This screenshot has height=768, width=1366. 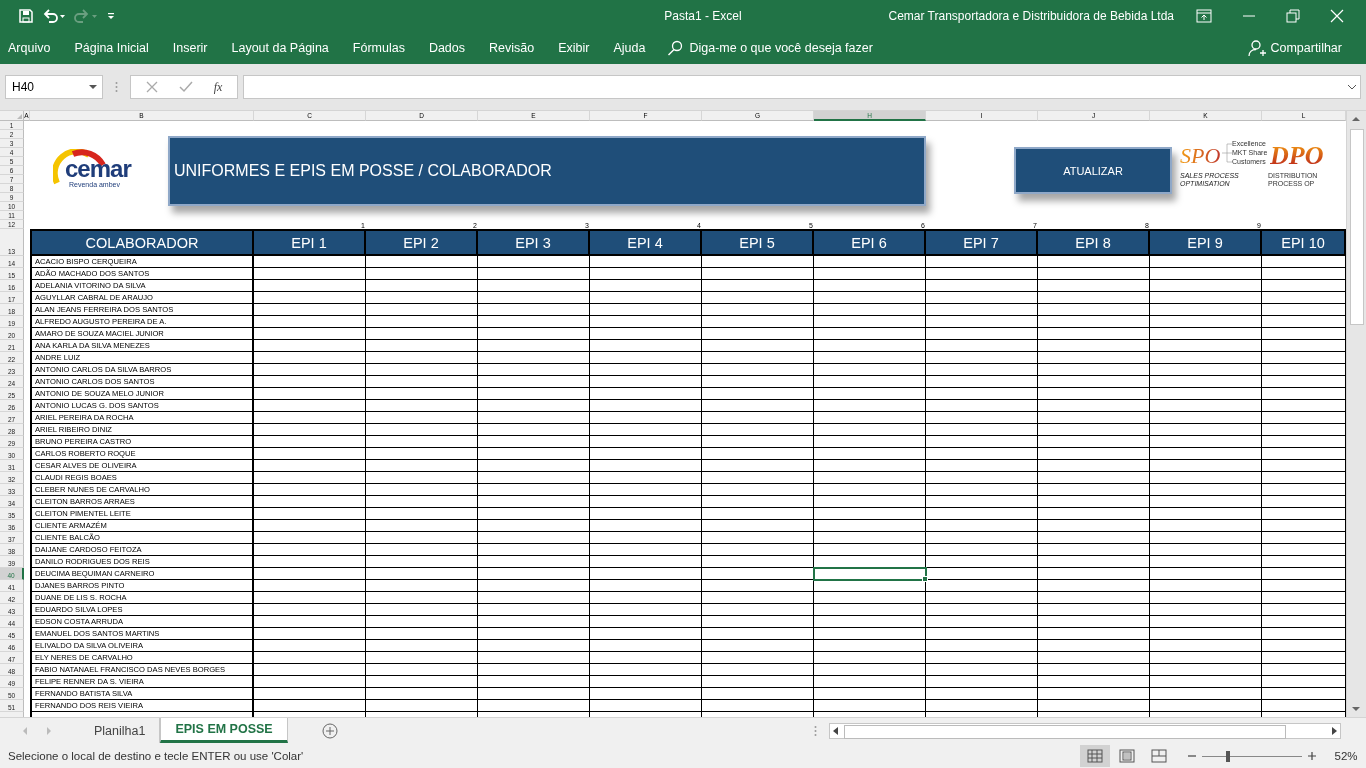 I want to click on zoom-level: 52%, so click(x=1346, y=755).